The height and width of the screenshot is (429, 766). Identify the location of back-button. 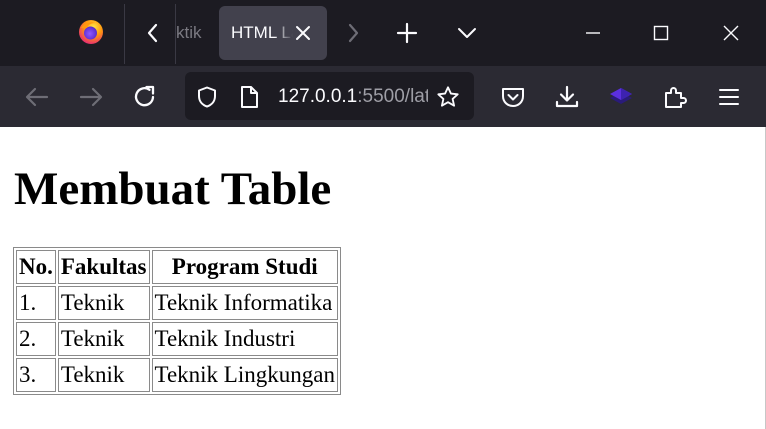
(37, 97).